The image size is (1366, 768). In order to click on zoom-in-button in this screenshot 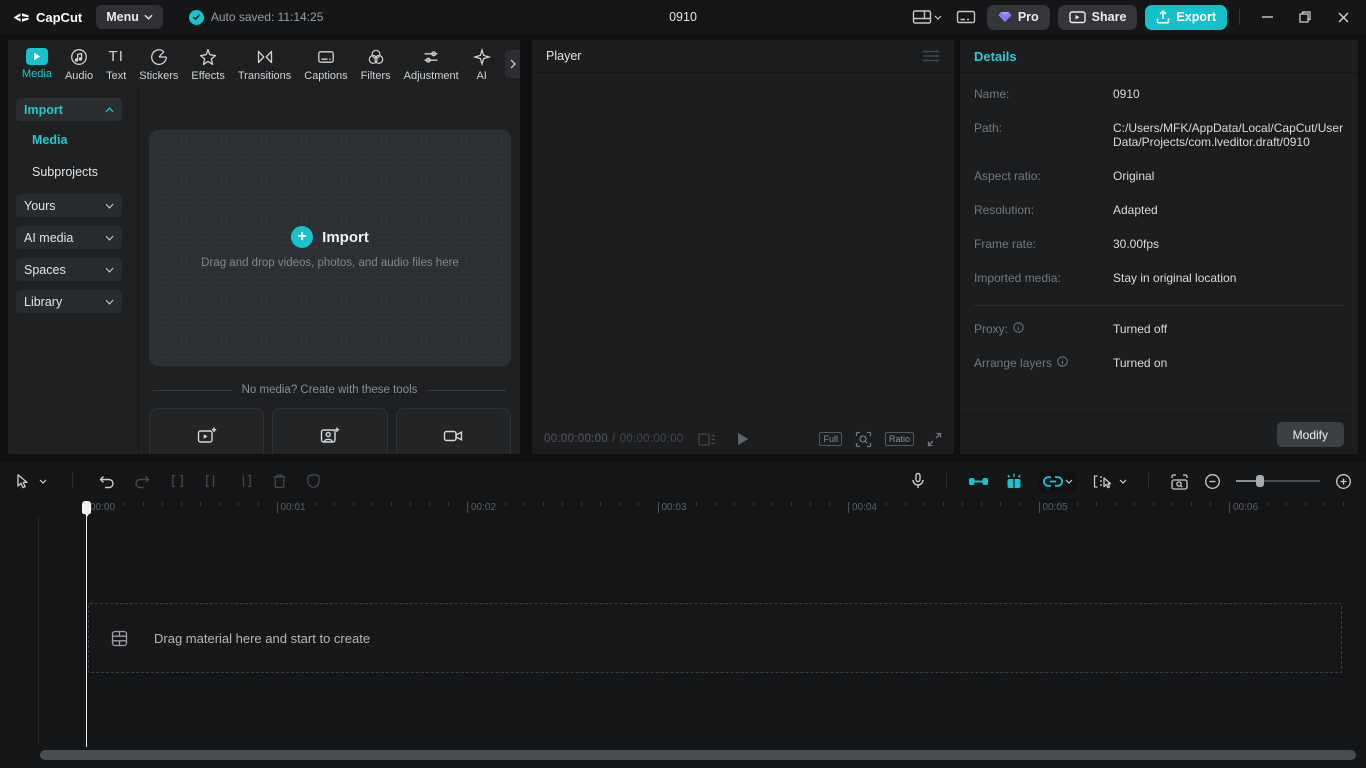, I will do `click(1343, 481)`.